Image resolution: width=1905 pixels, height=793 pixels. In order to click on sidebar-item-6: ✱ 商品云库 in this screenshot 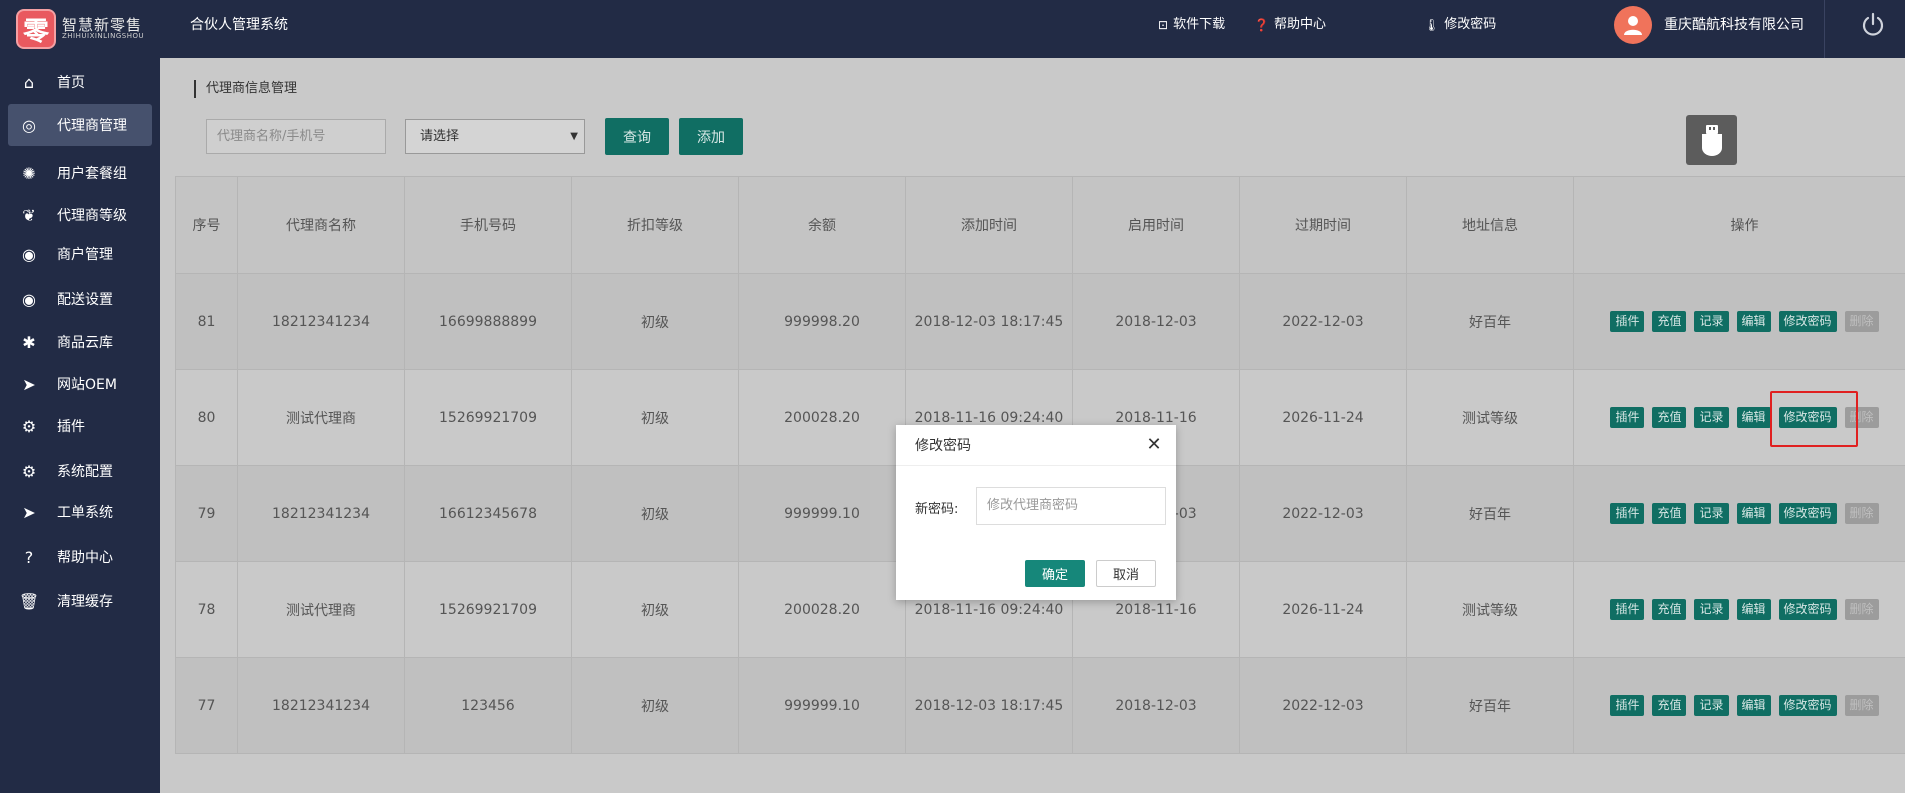, I will do `click(80, 342)`.